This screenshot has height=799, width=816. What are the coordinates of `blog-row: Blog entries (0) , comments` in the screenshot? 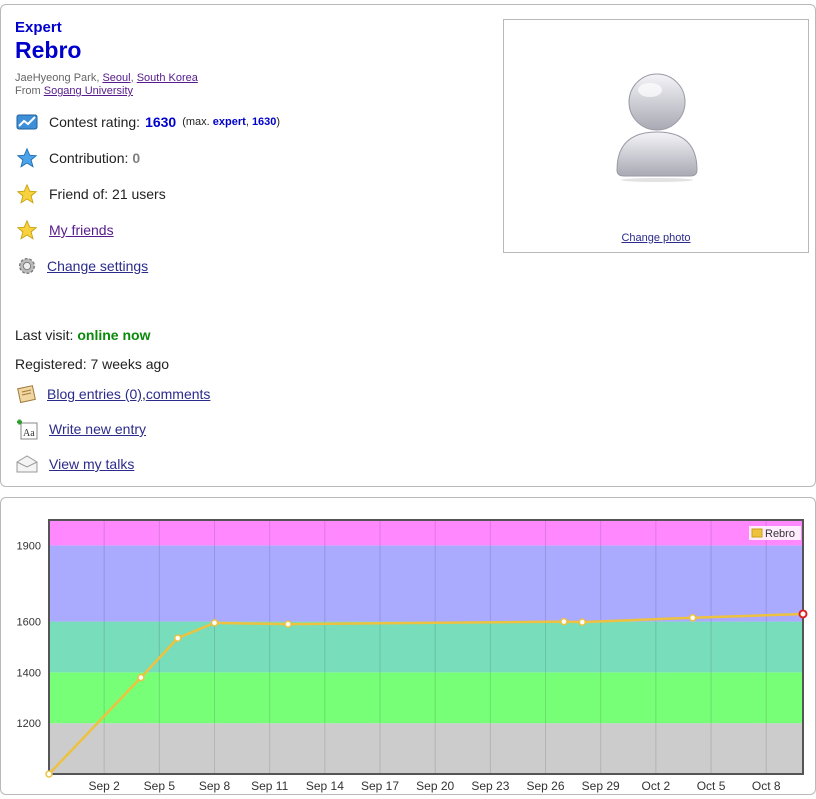 It's located at (112, 394).